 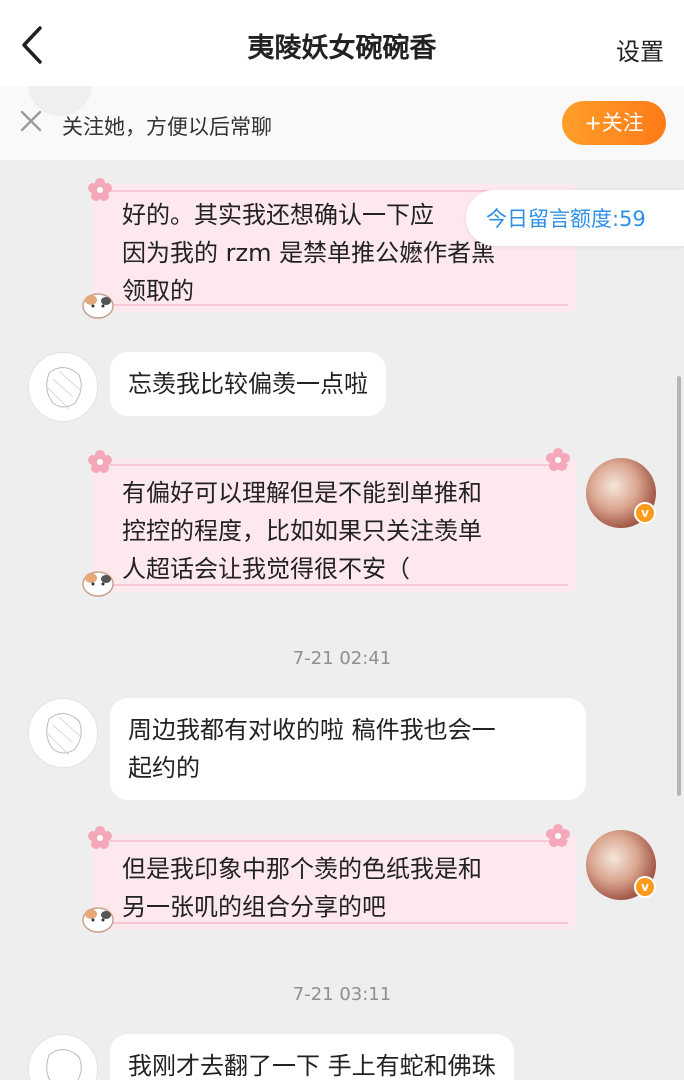 I want to click on message-timestamp: 7-21 03:11, so click(x=342, y=994).